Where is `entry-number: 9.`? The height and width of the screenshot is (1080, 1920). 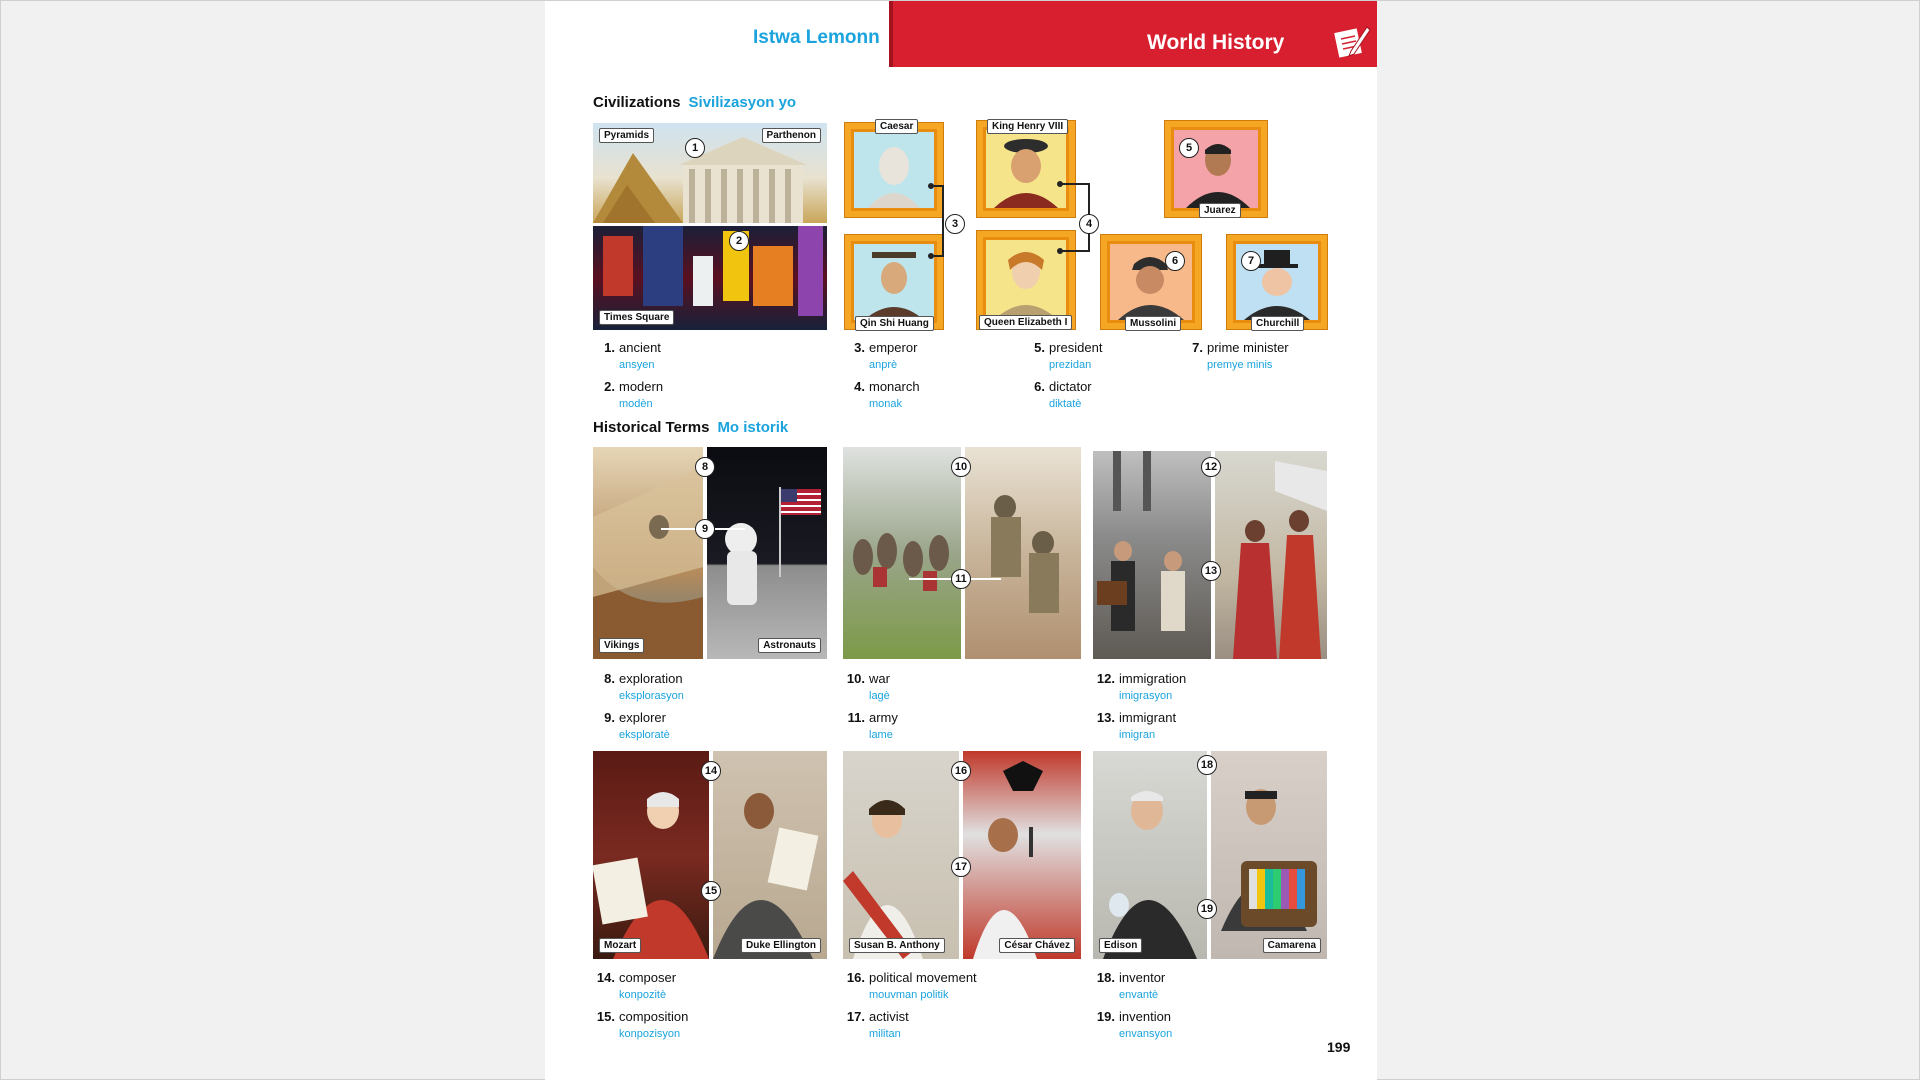 entry-number: 9. is located at coordinates (609, 717).